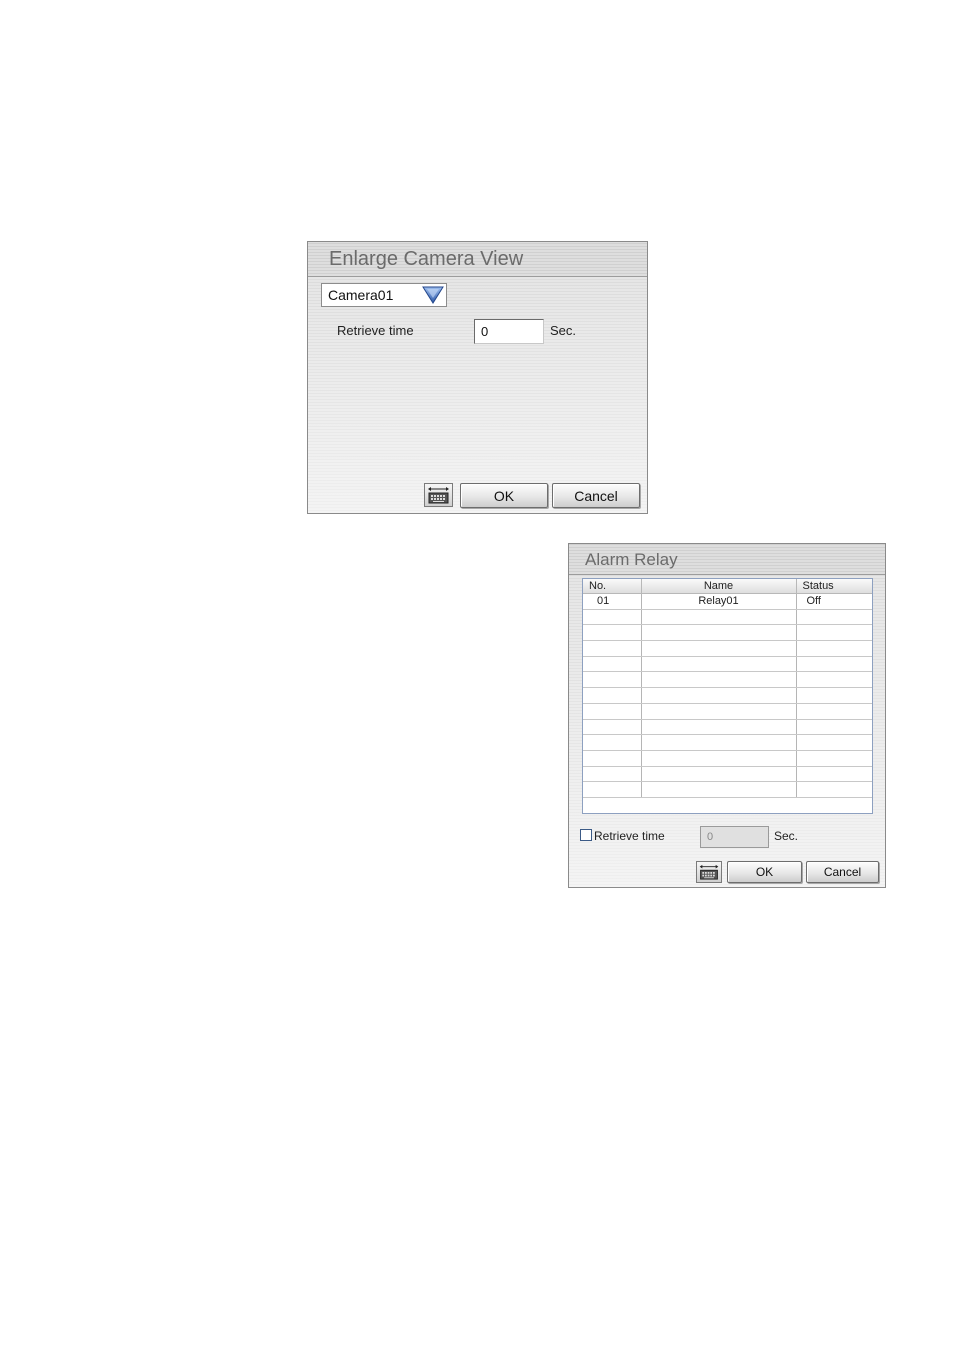 The height and width of the screenshot is (1350, 954). I want to click on column-header-name: Name, so click(719, 586).